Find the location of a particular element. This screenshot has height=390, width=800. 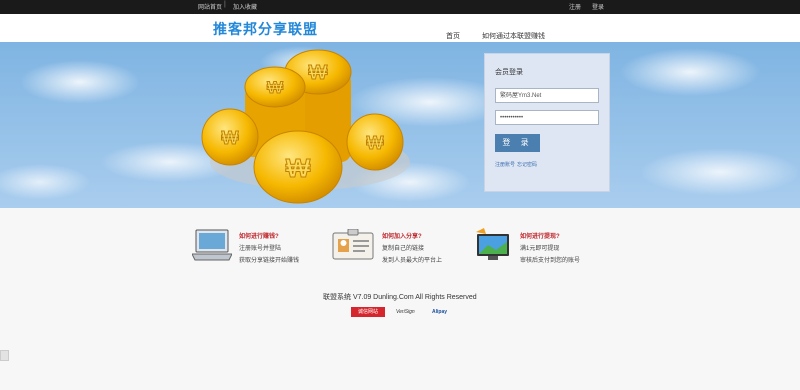

forgot-password-link: 忘记密码 is located at coordinates (527, 164).